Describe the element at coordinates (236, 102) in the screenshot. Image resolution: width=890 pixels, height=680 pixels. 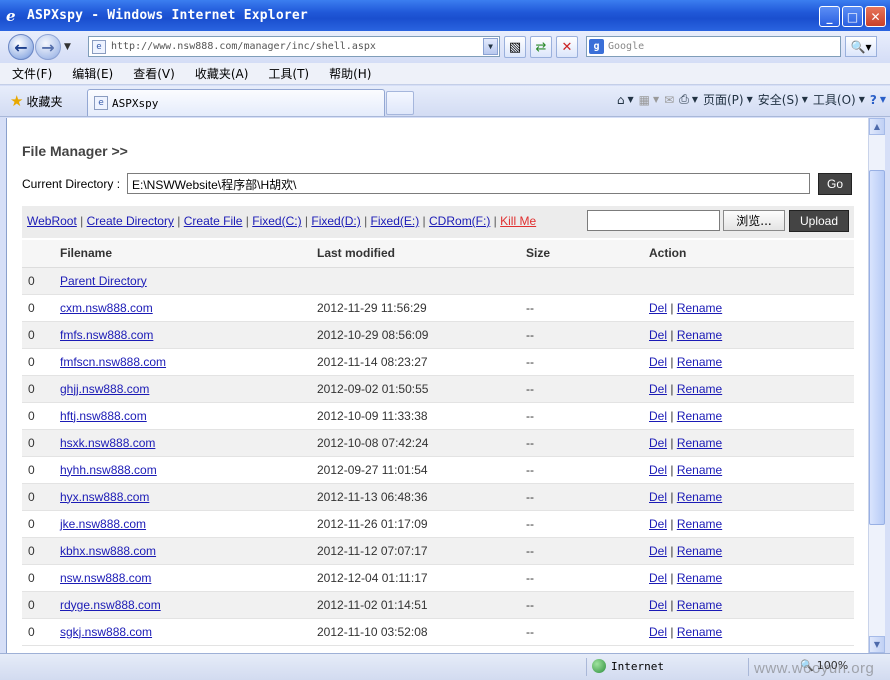
I see `tab-aspxspy: e ASPXspy` at that location.